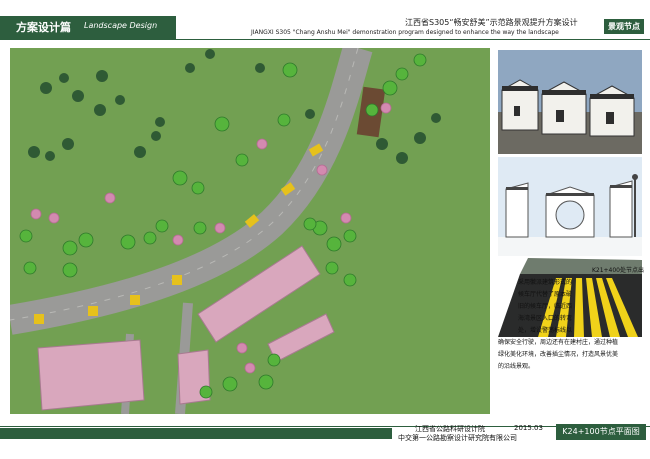  What do you see at coordinates (196, 433) in the screenshot?
I see `footer-band` at bounding box center [196, 433].